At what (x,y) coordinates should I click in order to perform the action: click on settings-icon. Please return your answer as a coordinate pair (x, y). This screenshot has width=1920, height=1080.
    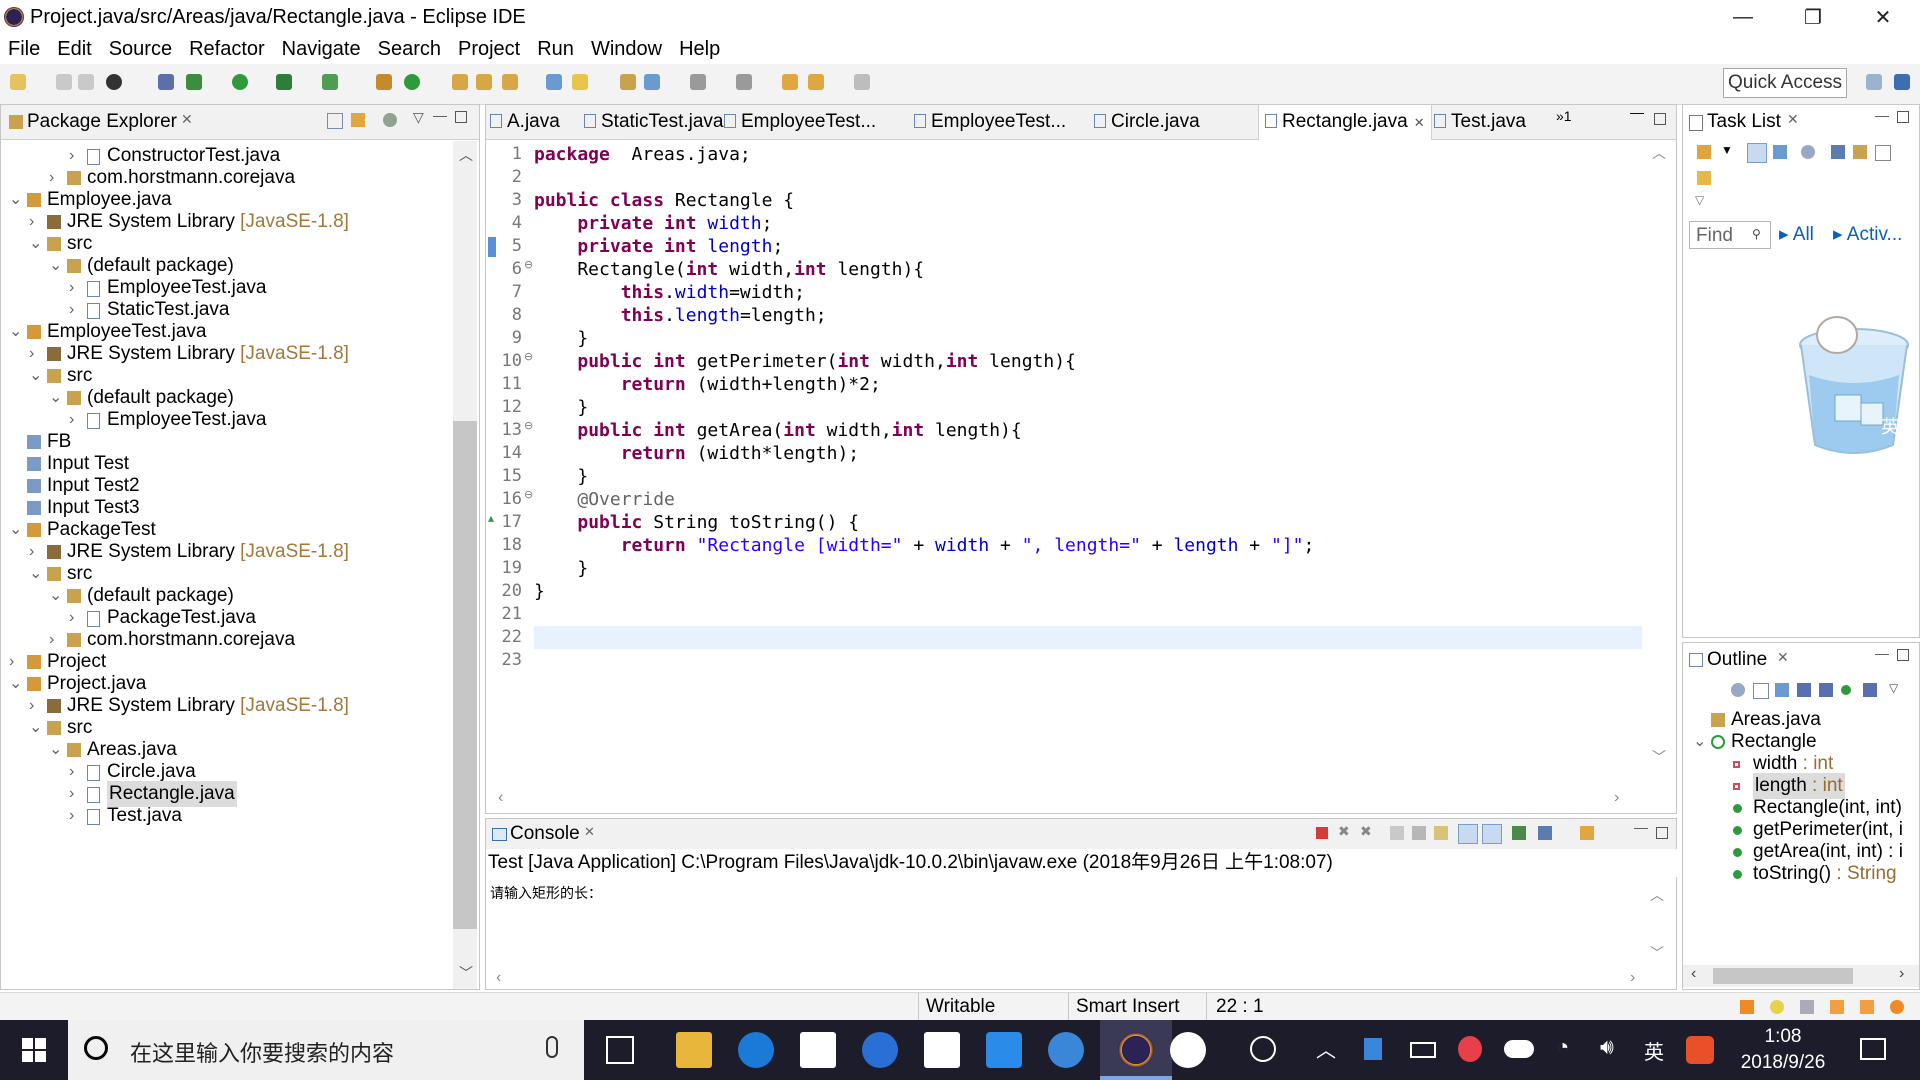
    Looking at the image, I should click on (1897, 1007).